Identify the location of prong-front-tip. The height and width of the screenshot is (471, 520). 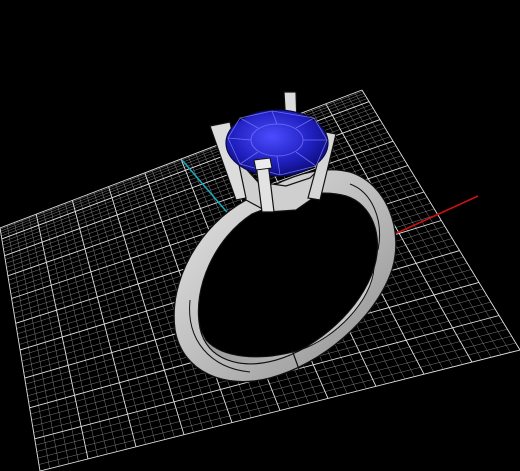
(263, 164).